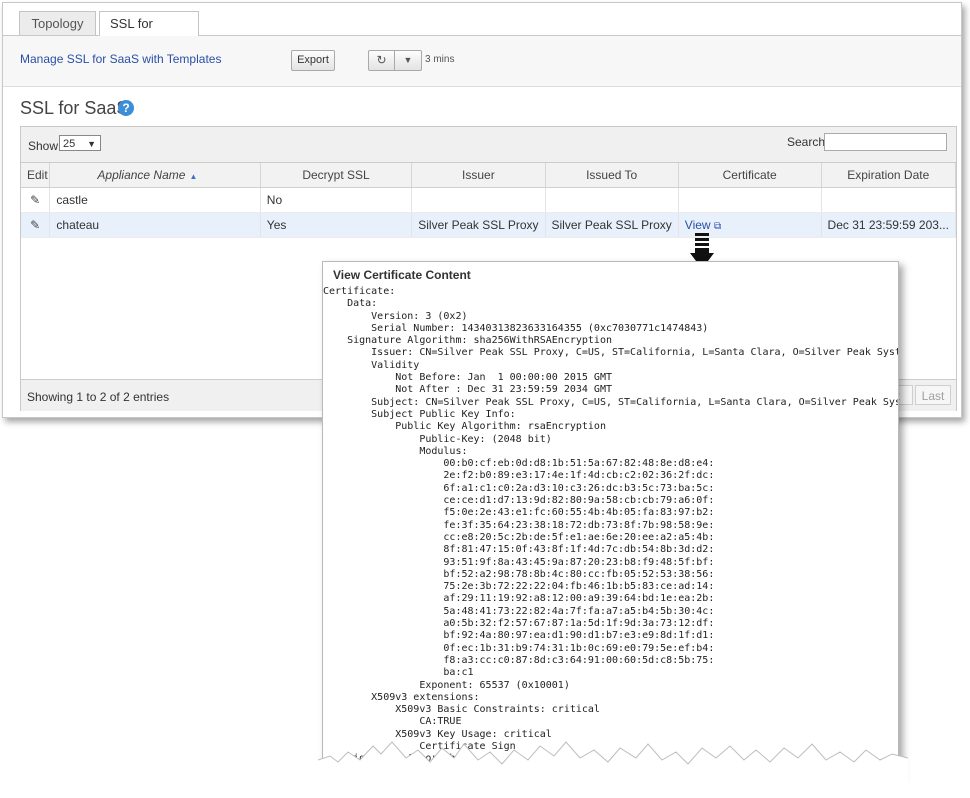 The width and height of the screenshot is (970, 798). Describe the element at coordinates (478, 200) in the screenshot. I see `issuer-value` at that location.